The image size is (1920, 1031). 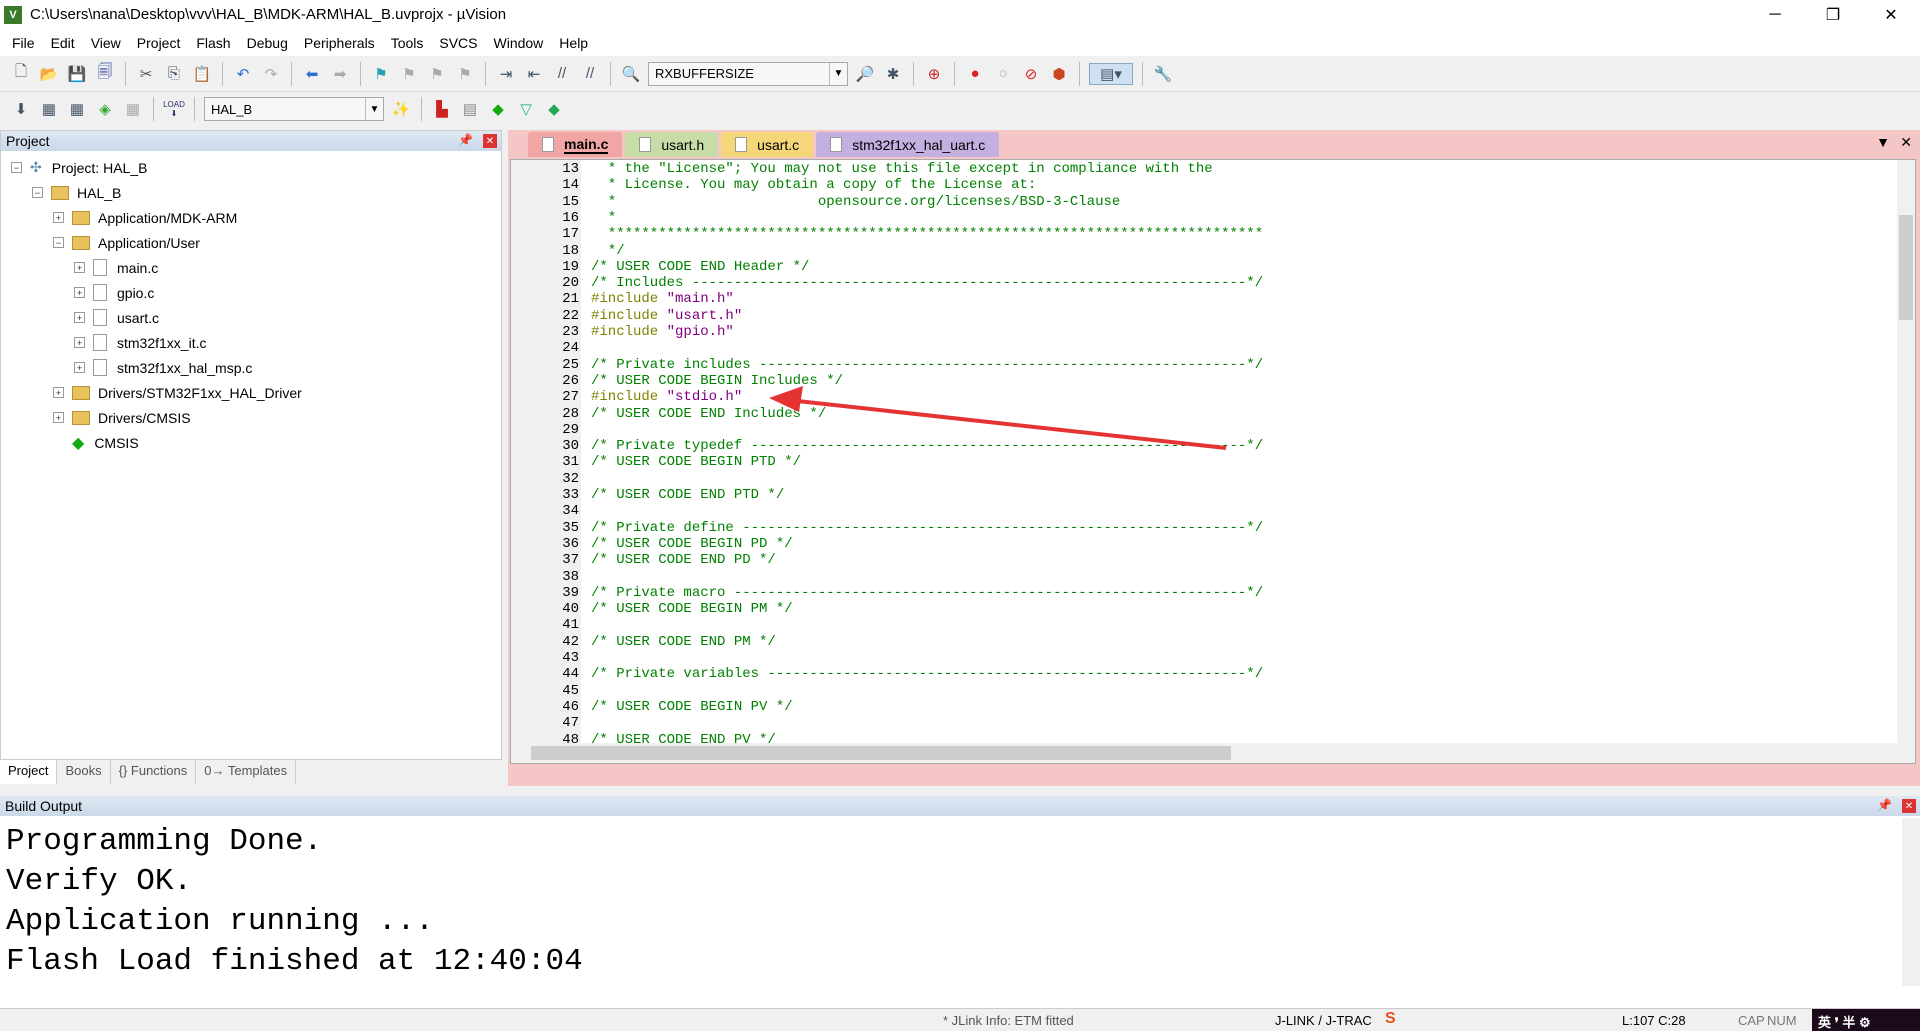 What do you see at coordinates (526, 109) in the screenshot?
I see `select-software-packs-icon: ▽` at bounding box center [526, 109].